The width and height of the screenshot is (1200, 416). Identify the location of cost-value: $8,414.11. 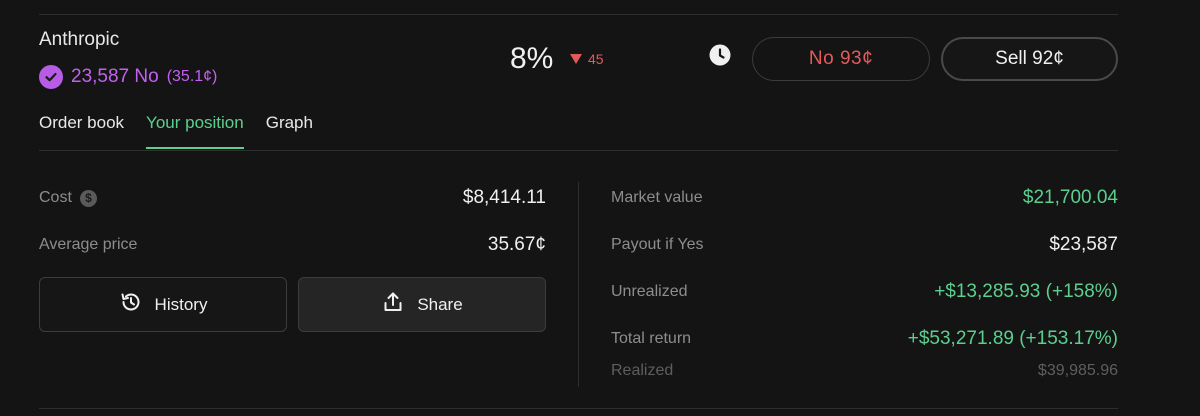
(504, 197).